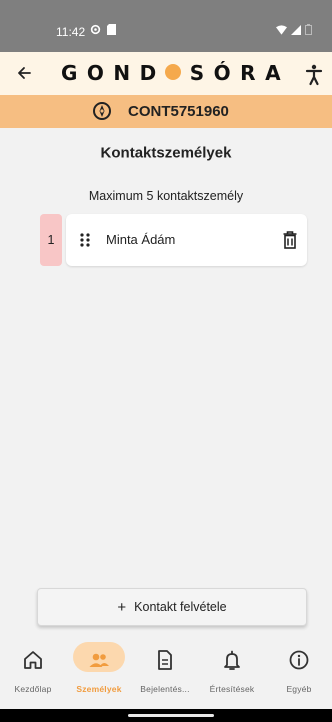  What do you see at coordinates (51, 240) in the screenshot?
I see `contact-index: 1` at bounding box center [51, 240].